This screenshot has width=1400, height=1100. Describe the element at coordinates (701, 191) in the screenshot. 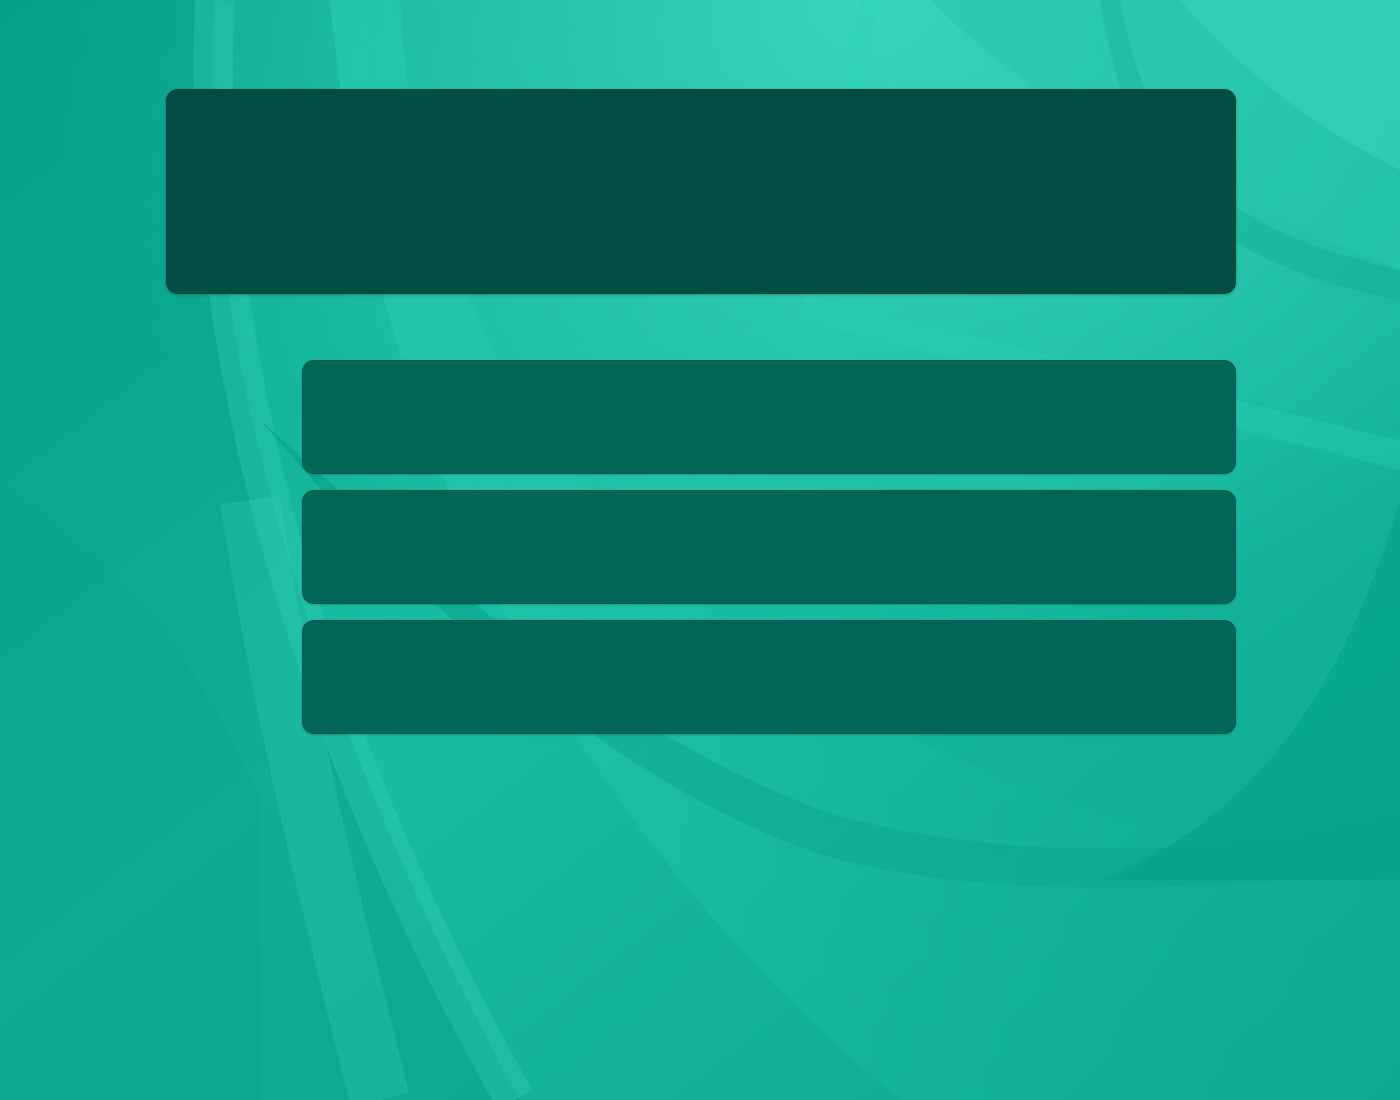

I see `header-panel` at that location.